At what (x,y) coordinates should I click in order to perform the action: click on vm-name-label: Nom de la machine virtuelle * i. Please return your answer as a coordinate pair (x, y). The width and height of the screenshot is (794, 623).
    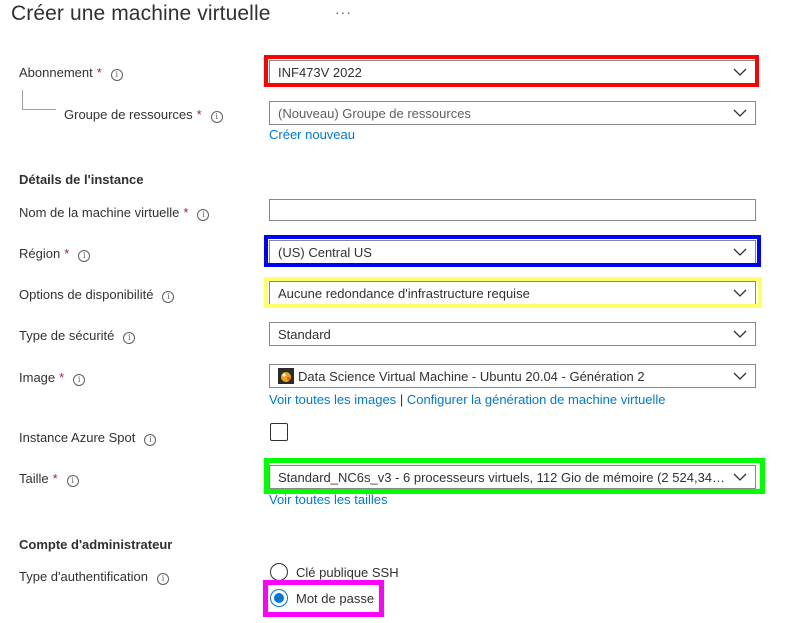
    Looking at the image, I should click on (114, 213).